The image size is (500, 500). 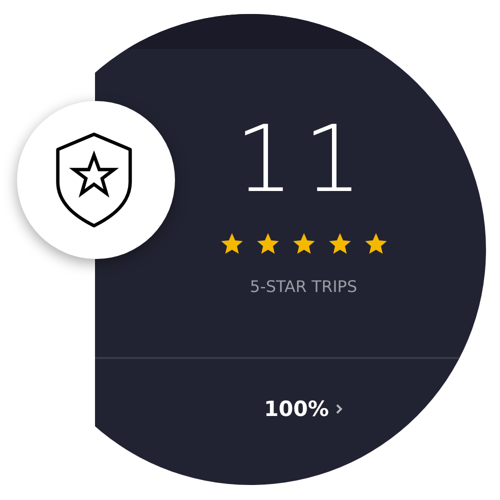 What do you see at coordinates (94, 180) in the screenshot?
I see `shield-star-icon` at bounding box center [94, 180].